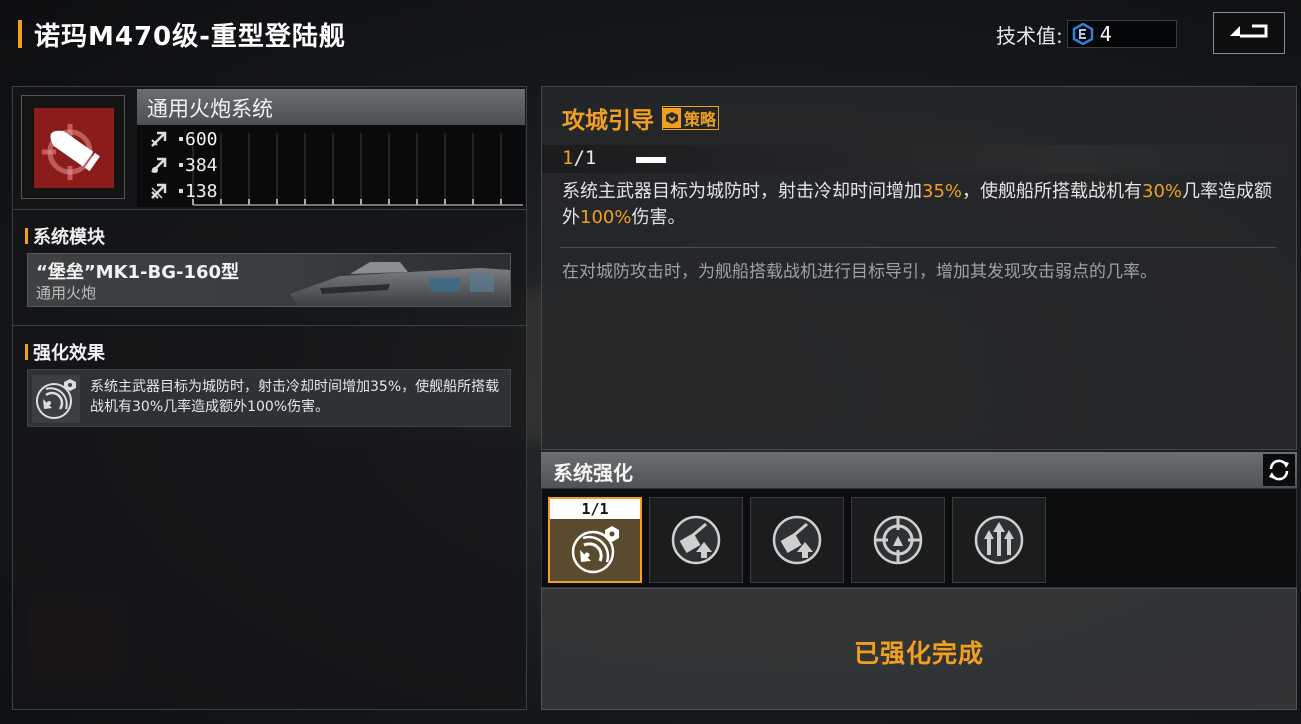 The width and height of the screenshot is (1301, 724). Describe the element at coordinates (210, 109) in the screenshot. I see `system-name: 通用火炮系统` at that location.